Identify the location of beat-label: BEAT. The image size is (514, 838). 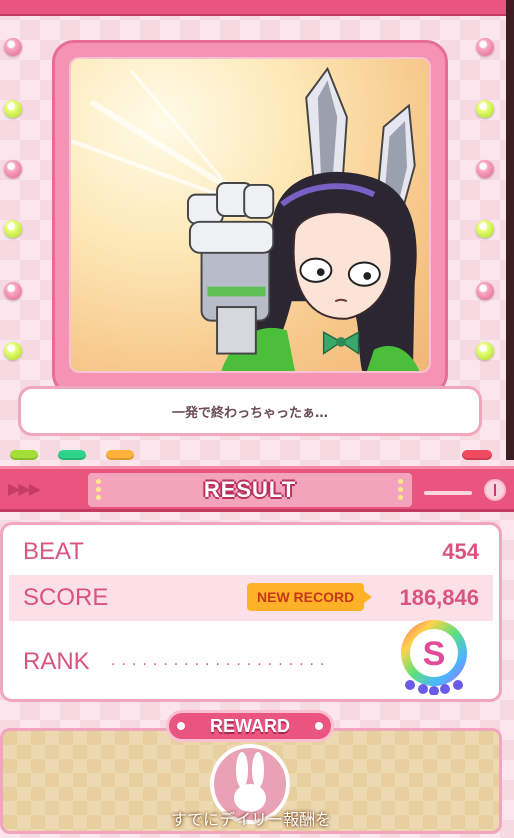
(53, 551).